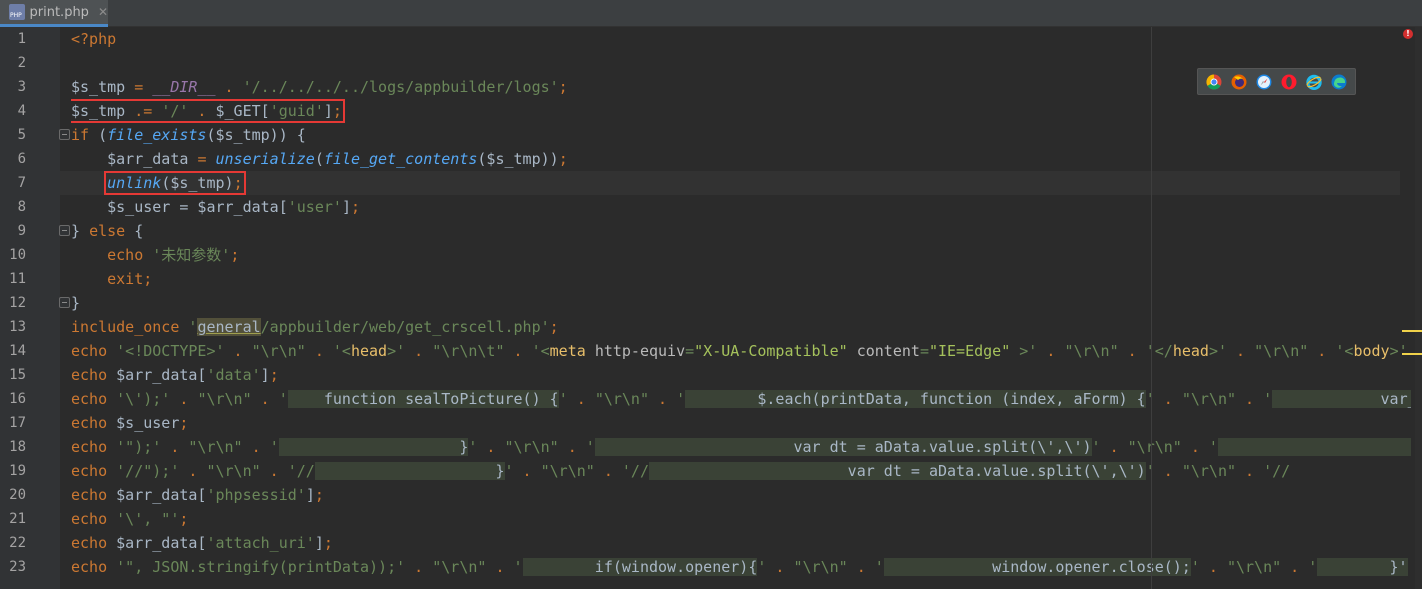  Describe the element at coordinates (400, 159) in the screenshot. I see `code-token: file_get_contents` at that location.